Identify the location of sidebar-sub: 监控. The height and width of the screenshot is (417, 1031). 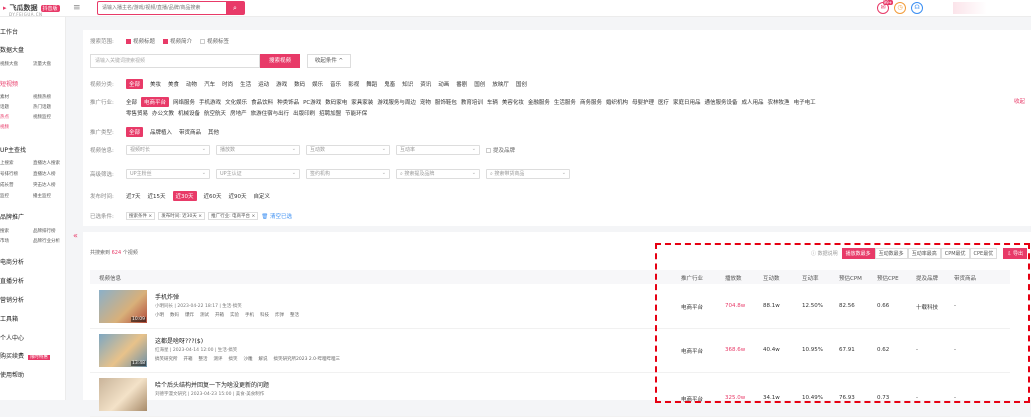
(4, 196).